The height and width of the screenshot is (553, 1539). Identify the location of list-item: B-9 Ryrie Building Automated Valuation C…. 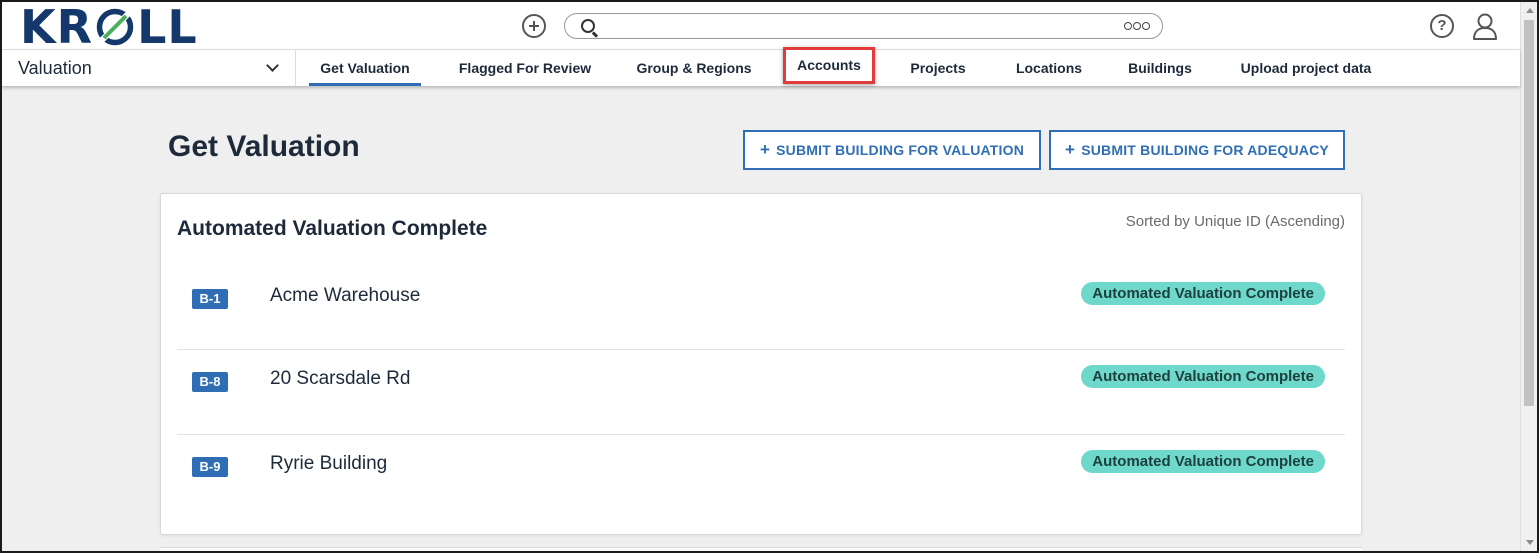
(761, 476).